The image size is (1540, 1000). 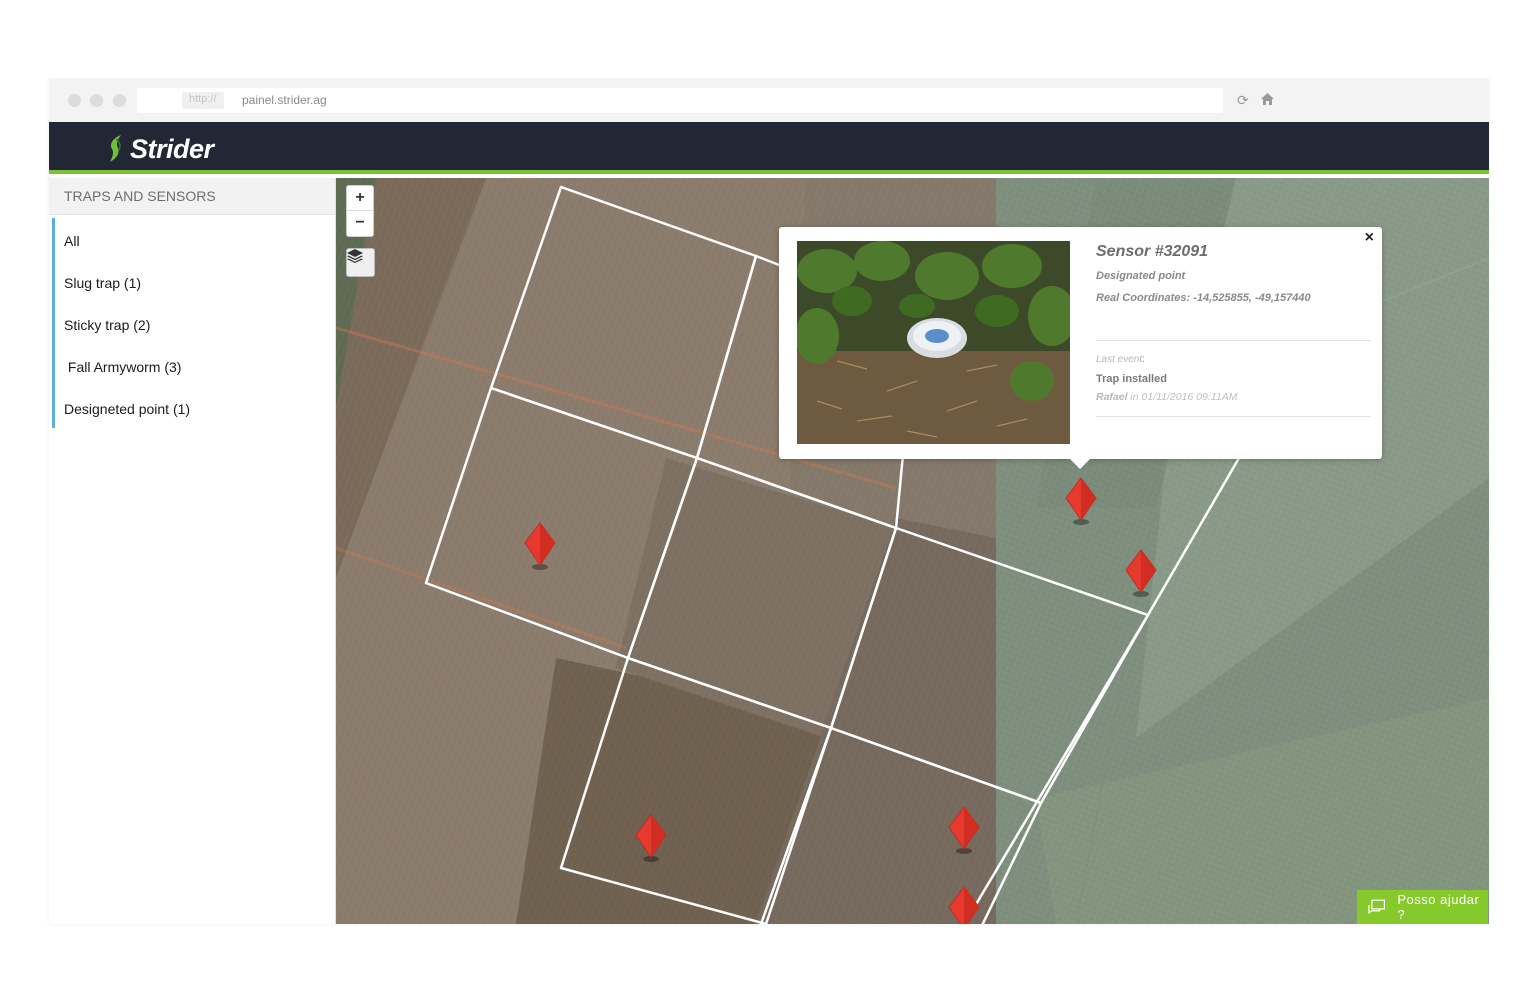 What do you see at coordinates (680, 100) in the screenshot?
I see `address-bar: http:// painel.strider.ag` at bounding box center [680, 100].